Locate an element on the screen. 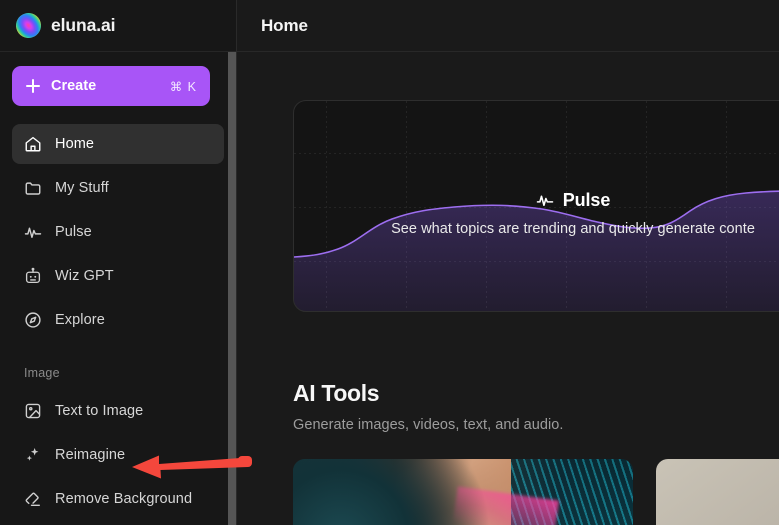 The height and width of the screenshot is (525, 779). sidebar-item-reimagine: Reimagine is located at coordinates (118, 455).